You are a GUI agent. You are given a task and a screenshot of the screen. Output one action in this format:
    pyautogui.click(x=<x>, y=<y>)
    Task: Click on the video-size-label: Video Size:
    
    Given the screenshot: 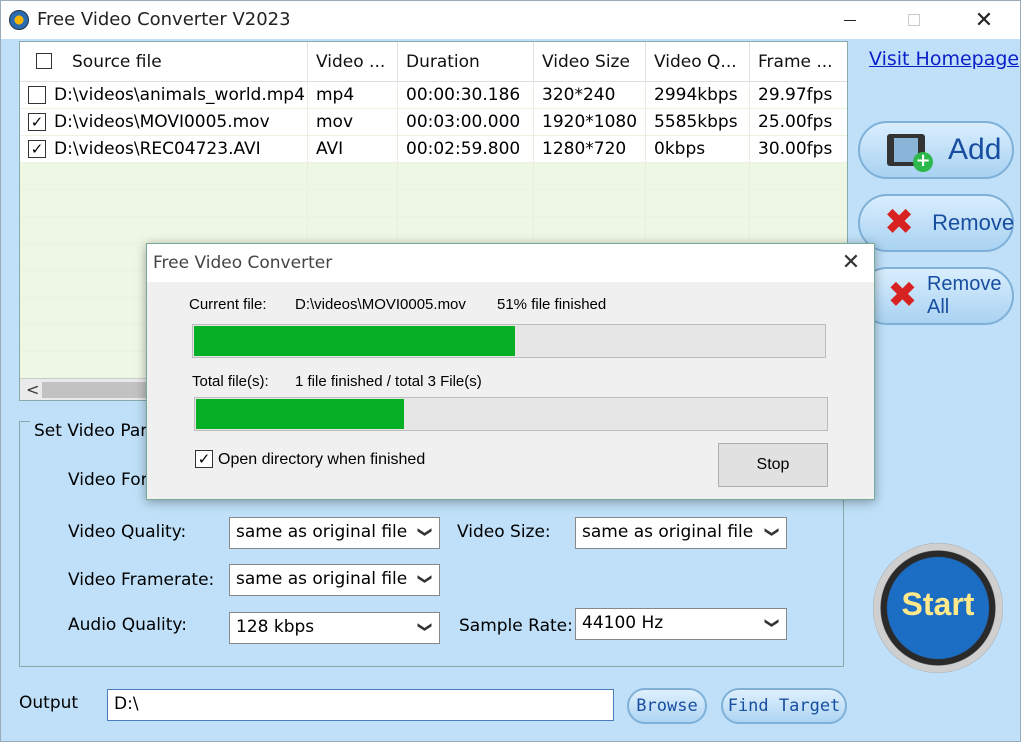 What is the action you would take?
    pyautogui.click(x=504, y=532)
    